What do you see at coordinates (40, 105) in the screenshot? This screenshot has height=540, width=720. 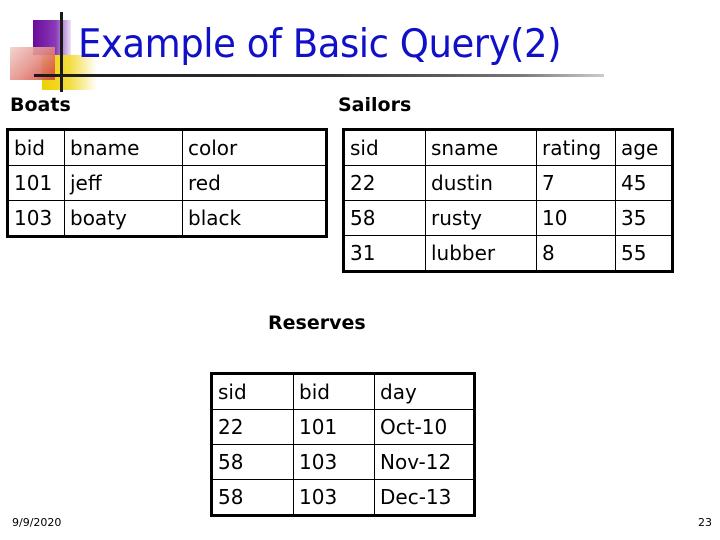 I see `boats-caption: Boats` at bounding box center [40, 105].